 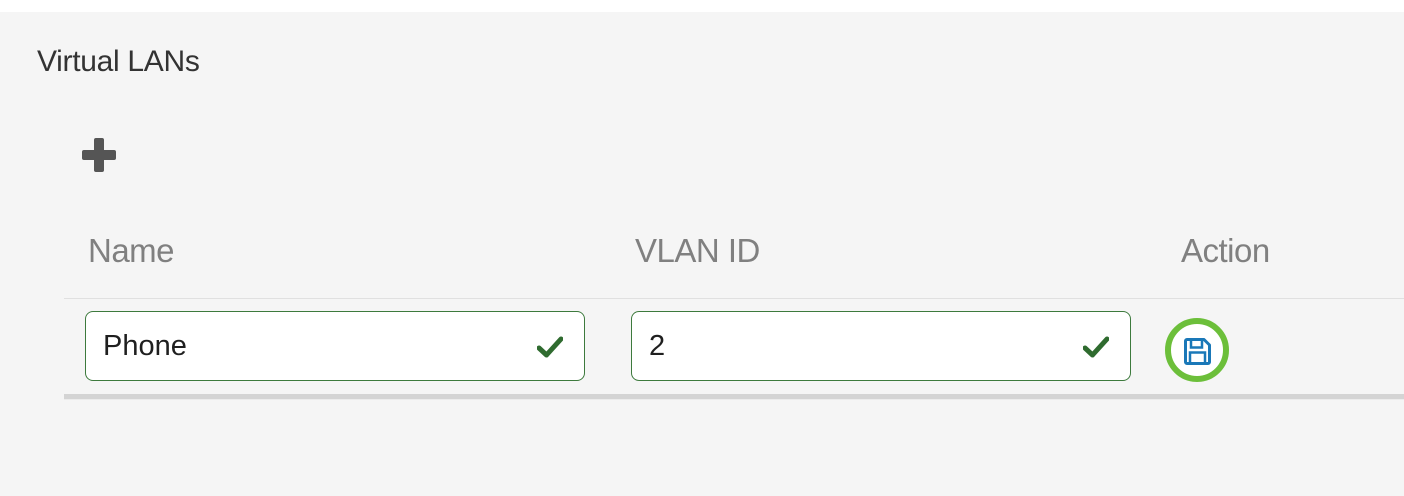 I want to click on plus-icon, so click(x=99, y=155).